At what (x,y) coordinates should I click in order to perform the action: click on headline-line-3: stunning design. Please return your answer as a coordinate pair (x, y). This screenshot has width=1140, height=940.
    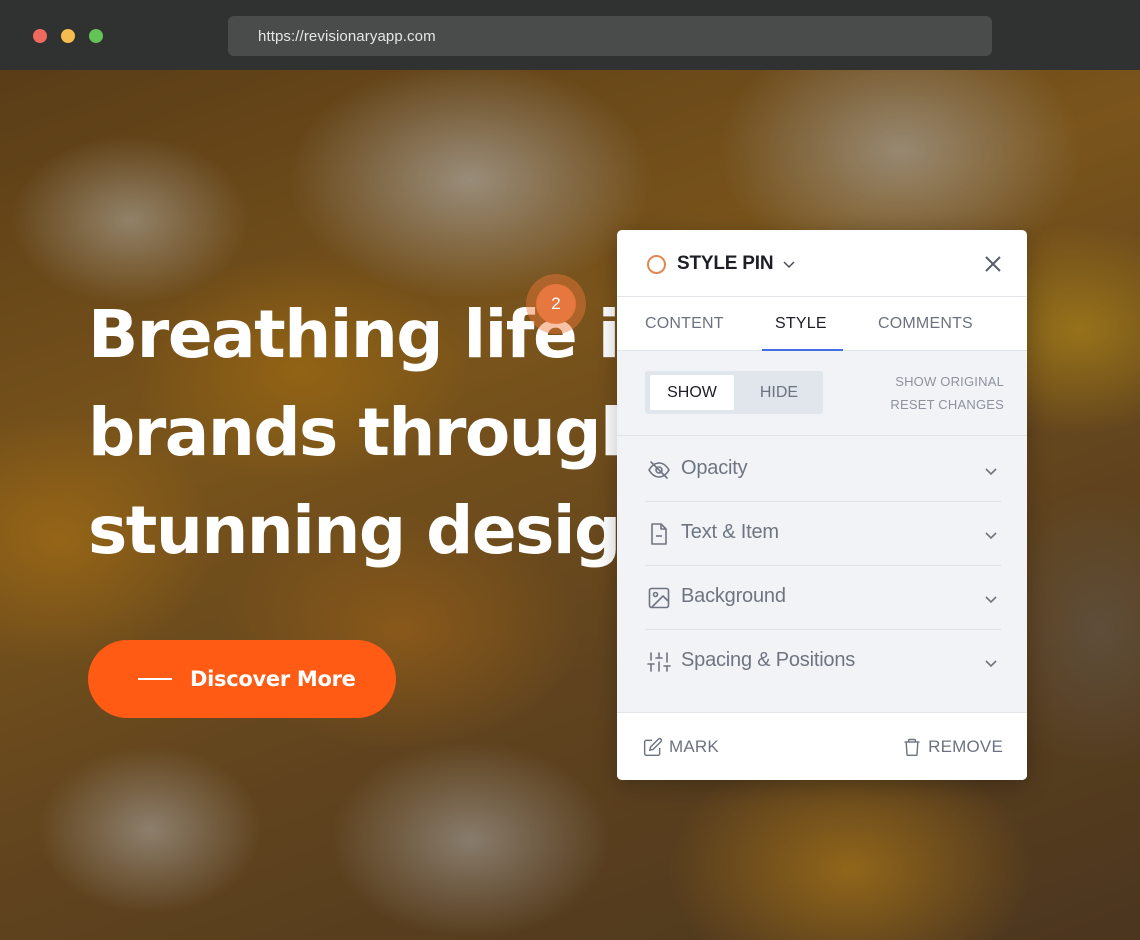
    Looking at the image, I should click on (377, 530).